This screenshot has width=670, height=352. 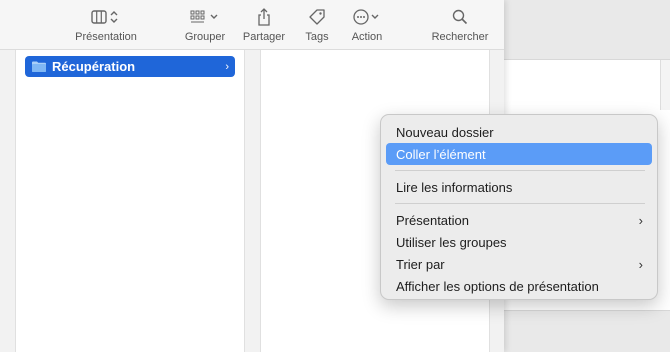 I want to click on background-toolbar, so click(x=585, y=30).